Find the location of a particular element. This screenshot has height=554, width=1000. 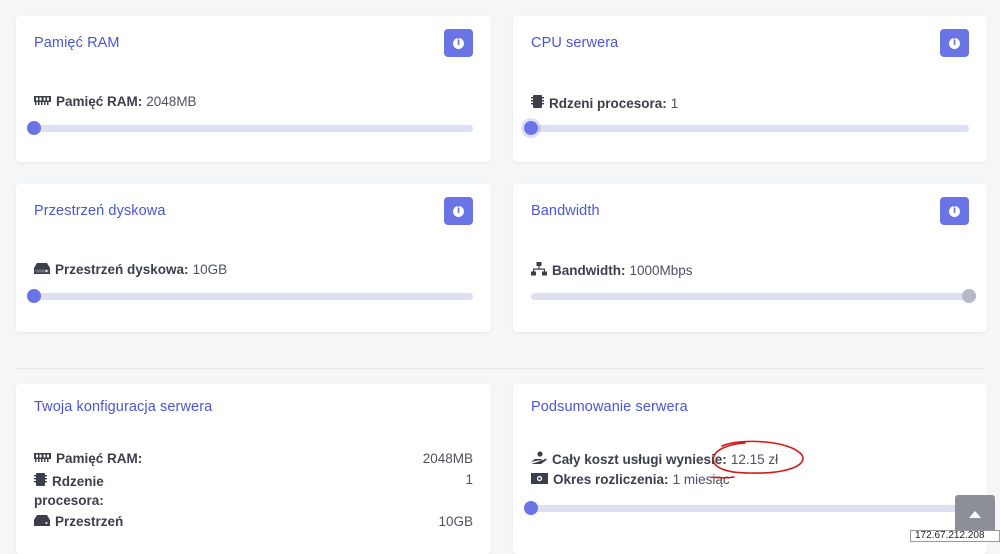

chevron-up-icon is located at coordinates (975, 514).